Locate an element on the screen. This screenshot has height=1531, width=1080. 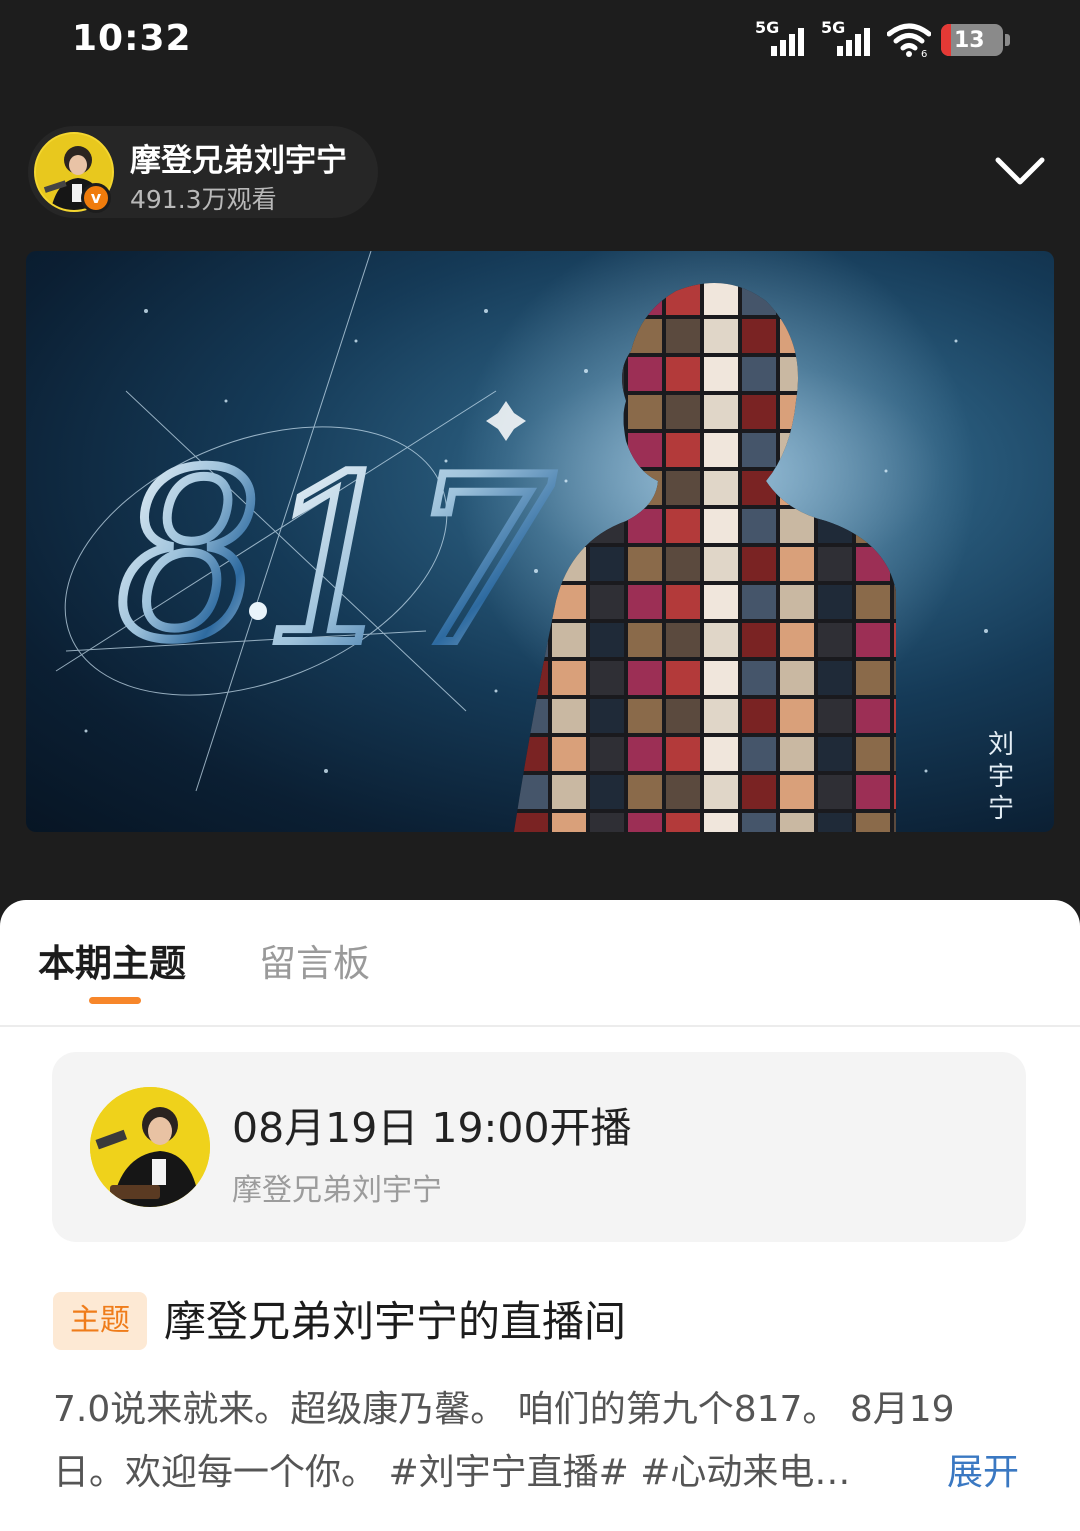
topic-title: 摩登兄弟刘宇宁的直播间 is located at coordinates (395, 1321).